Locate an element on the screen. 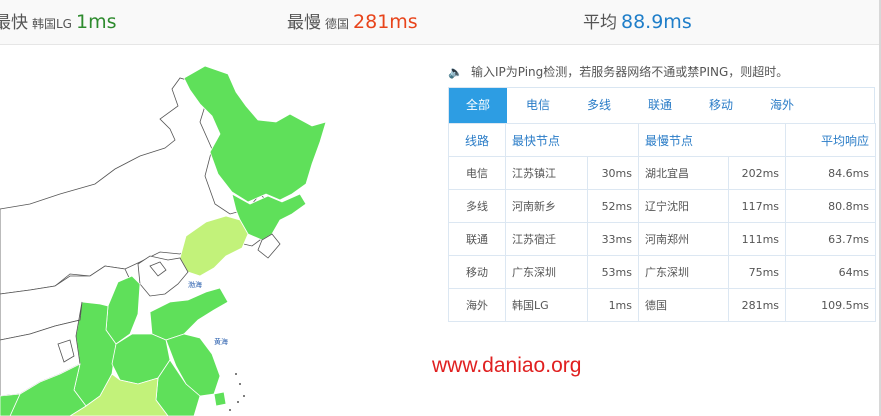 This screenshot has width=881, height=416. header-slow-node: 最慢节点 is located at coordinates (712, 140).